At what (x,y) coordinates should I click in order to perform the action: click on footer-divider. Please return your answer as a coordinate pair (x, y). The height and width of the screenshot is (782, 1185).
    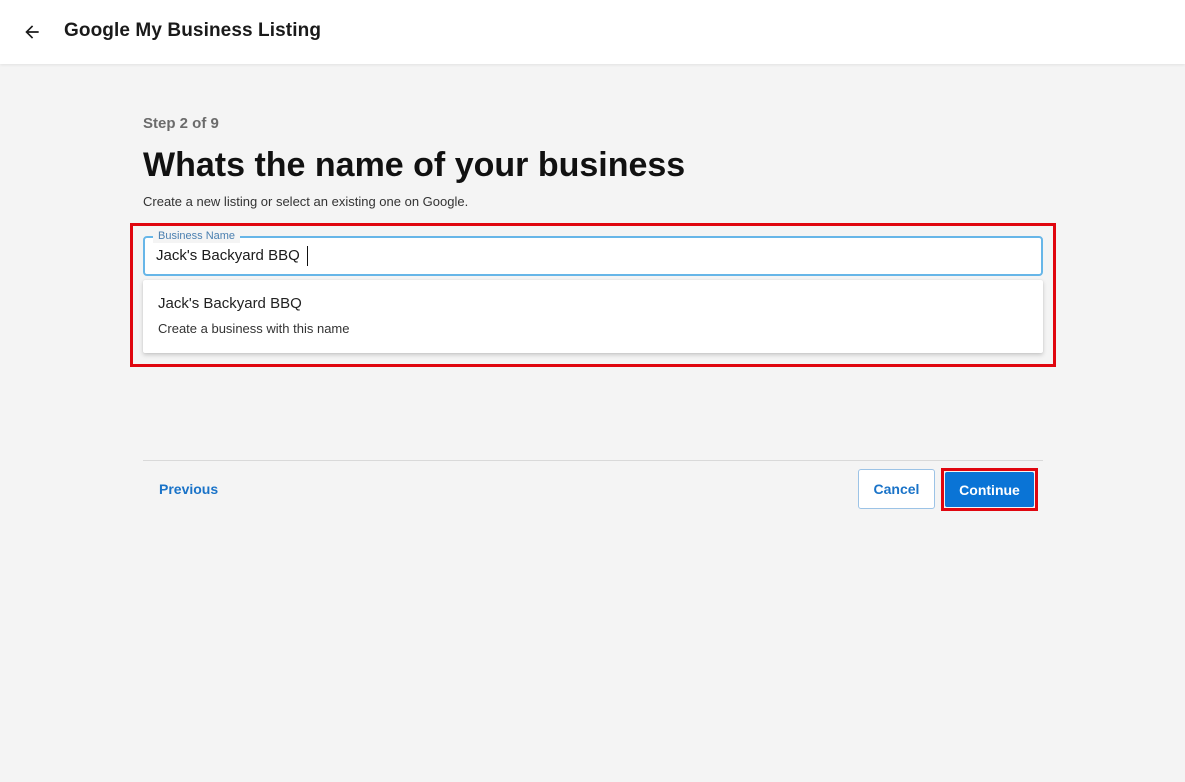
    Looking at the image, I should click on (593, 460).